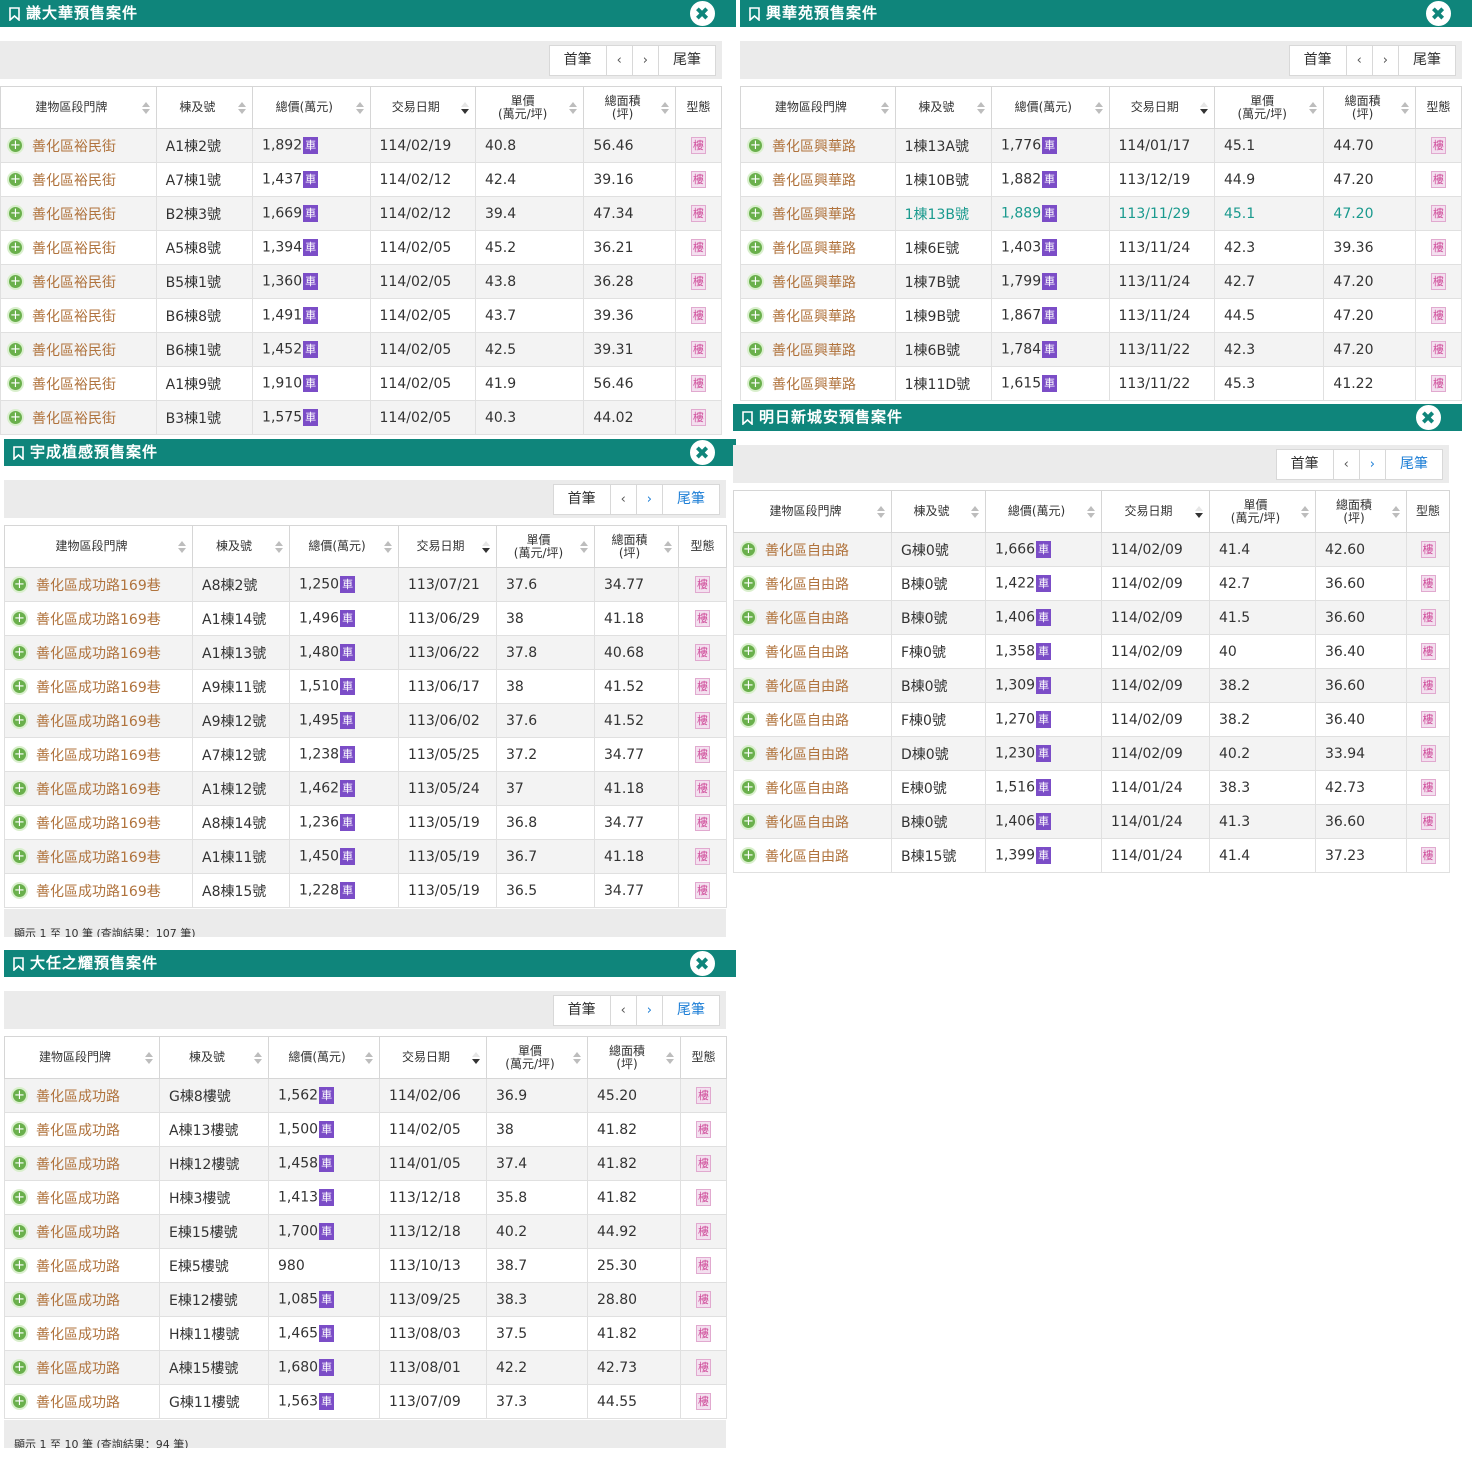 The height and width of the screenshot is (1468, 1476). Describe the element at coordinates (1091, 651) in the screenshot. I see `table-row: + 善化區自由路 F棟0號 1,358 車 114/02/09 40 36.40 樓` at that location.